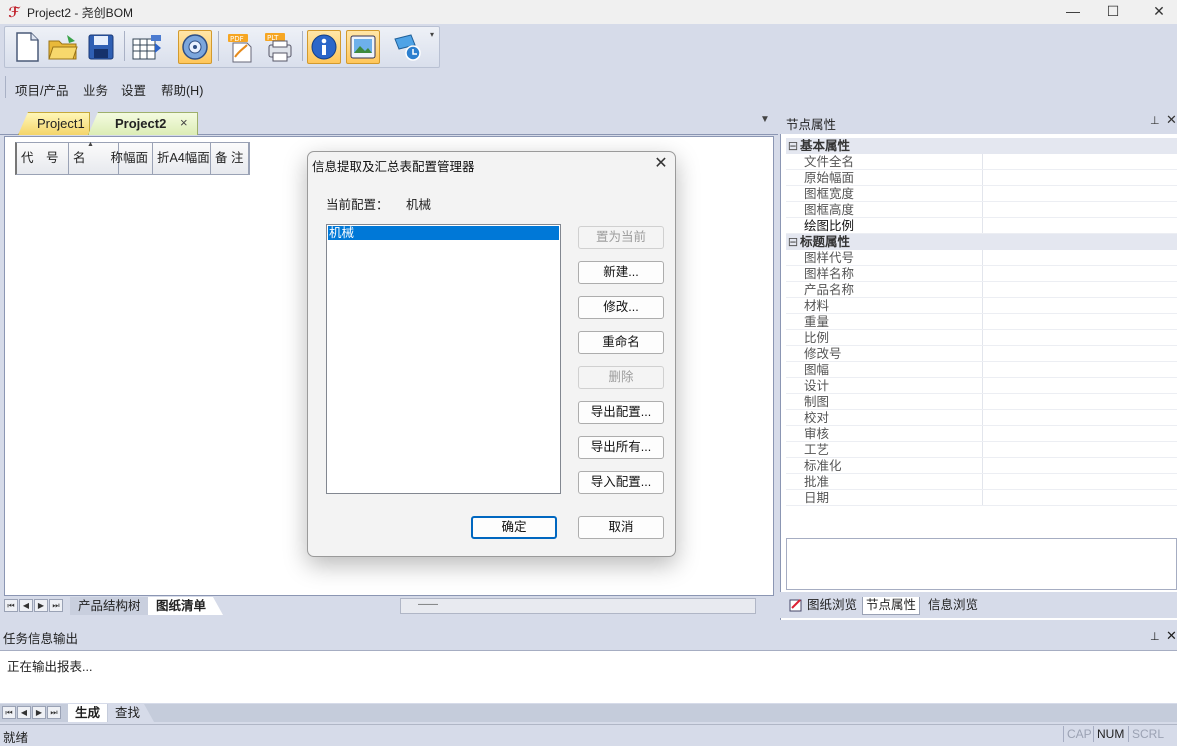 The width and height of the screenshot is (1177, 746). Describe the element at coordinates (230, 158) in the screenshot. I see `column-header-remark: 备 注` at that location.